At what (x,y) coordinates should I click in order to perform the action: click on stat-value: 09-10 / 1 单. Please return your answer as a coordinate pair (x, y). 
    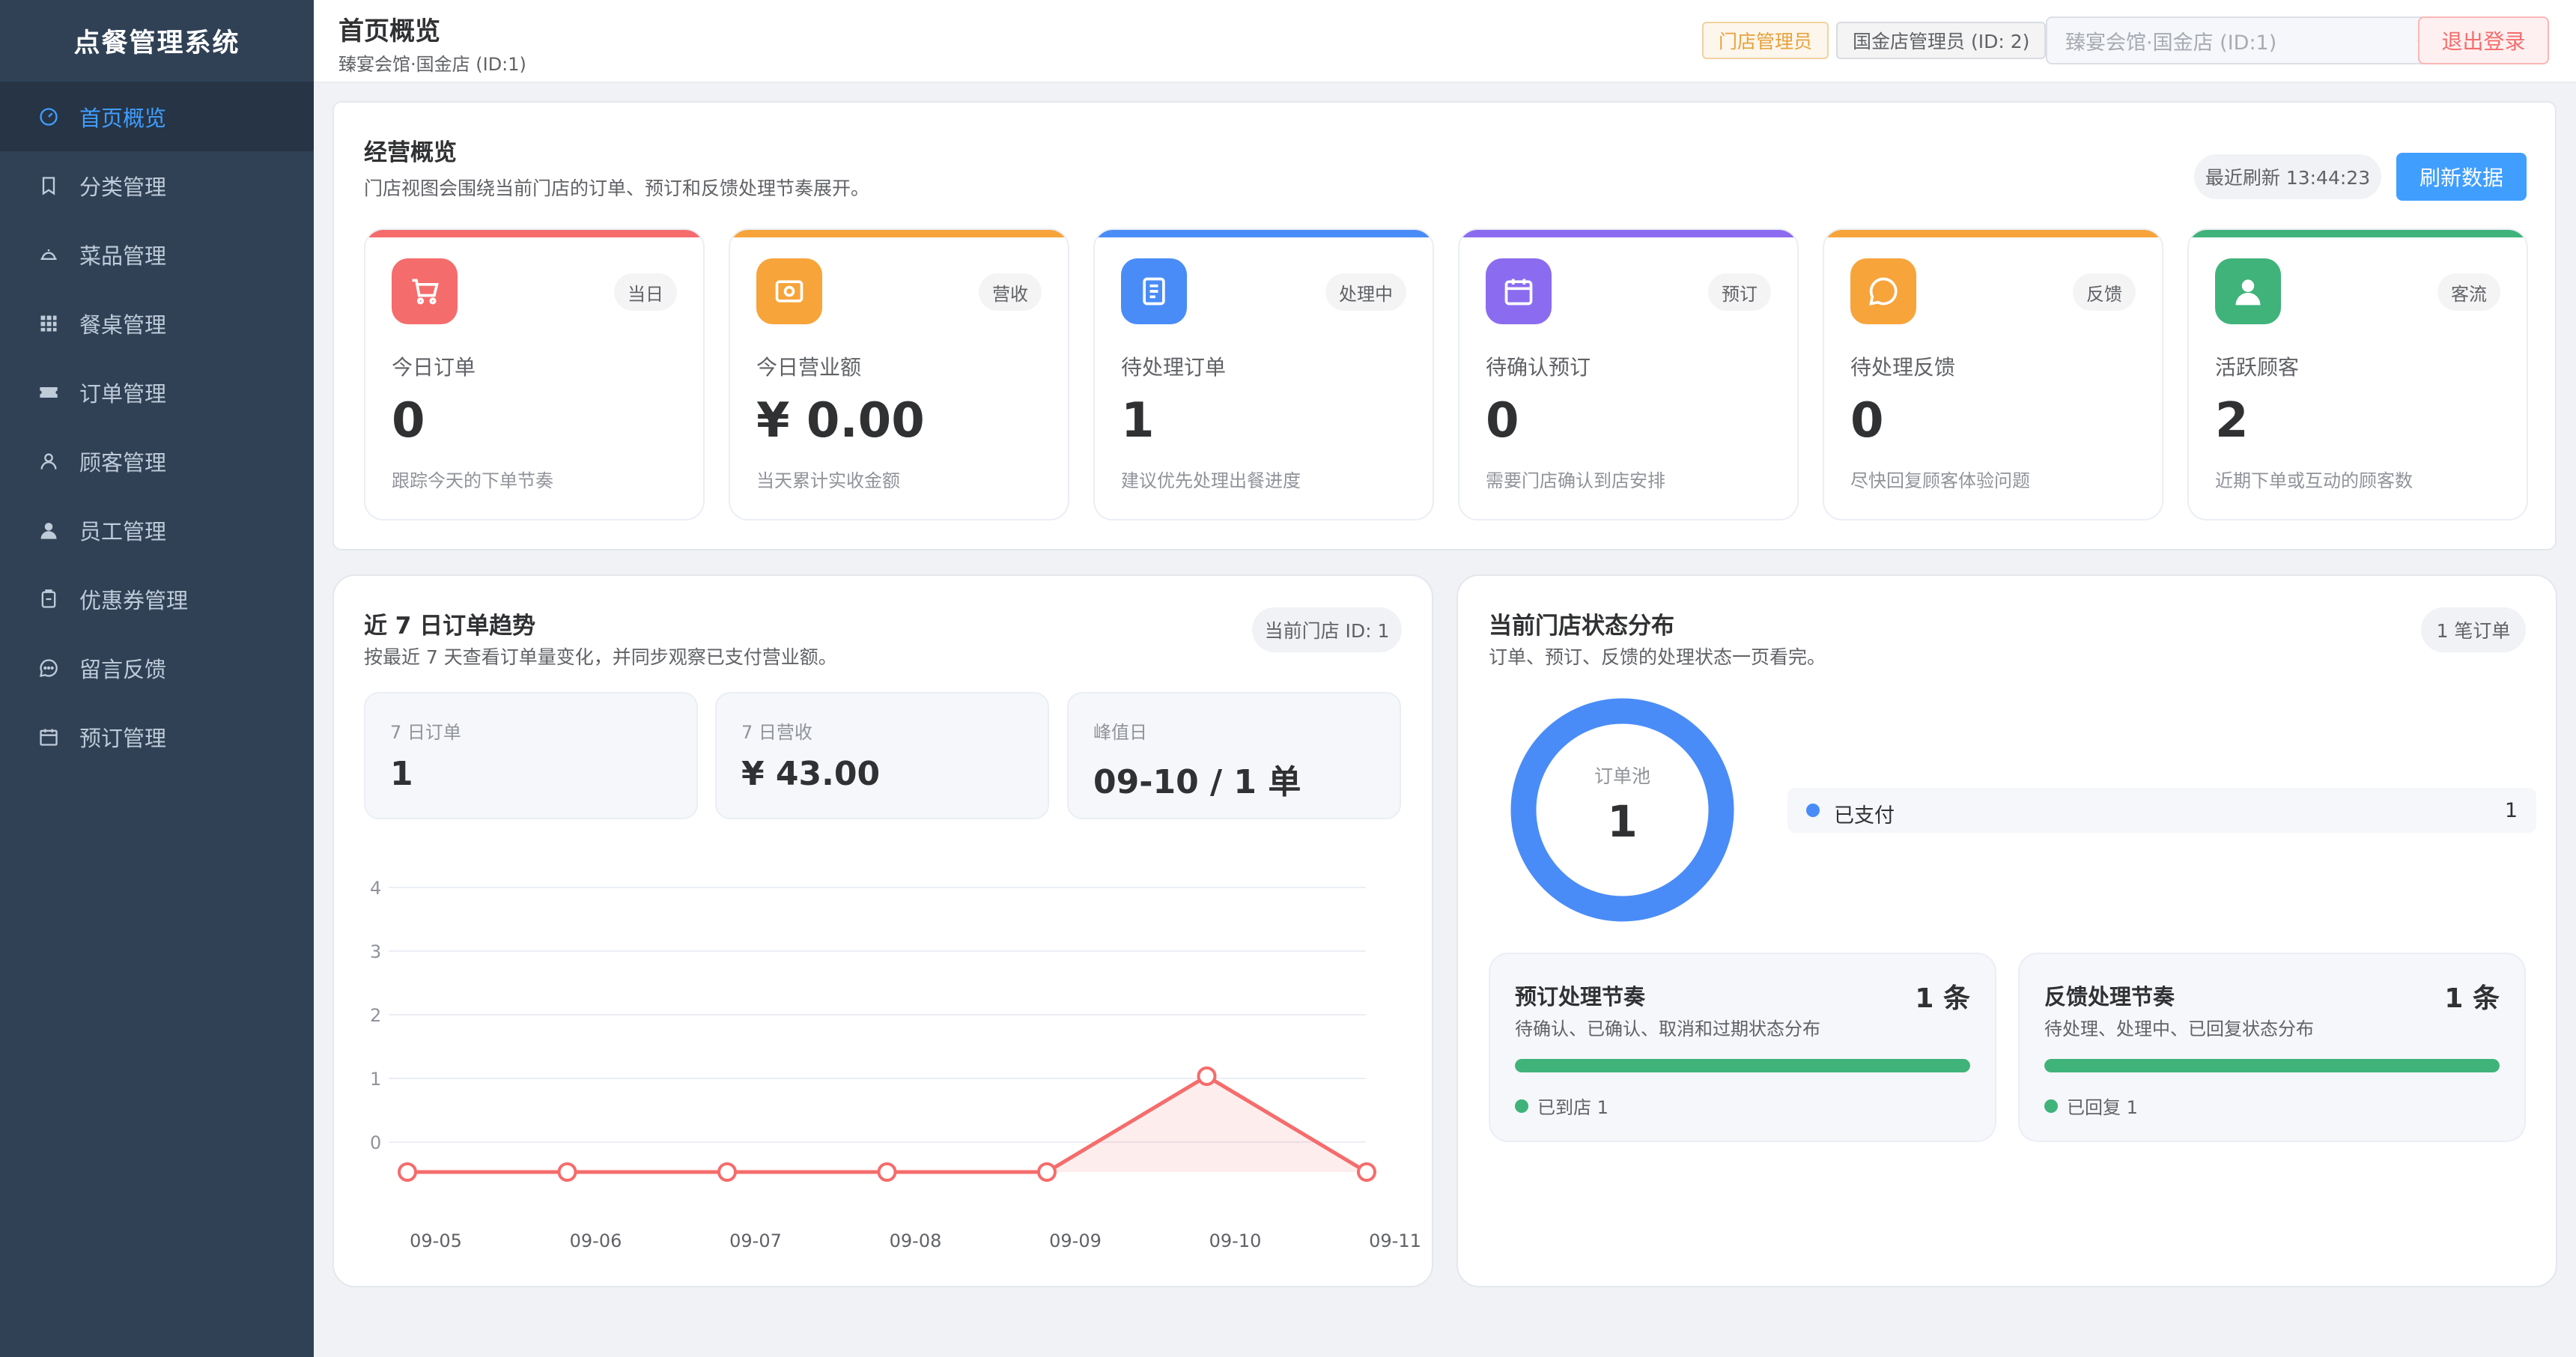
    Looking at the image, I should click on (1197, 782).